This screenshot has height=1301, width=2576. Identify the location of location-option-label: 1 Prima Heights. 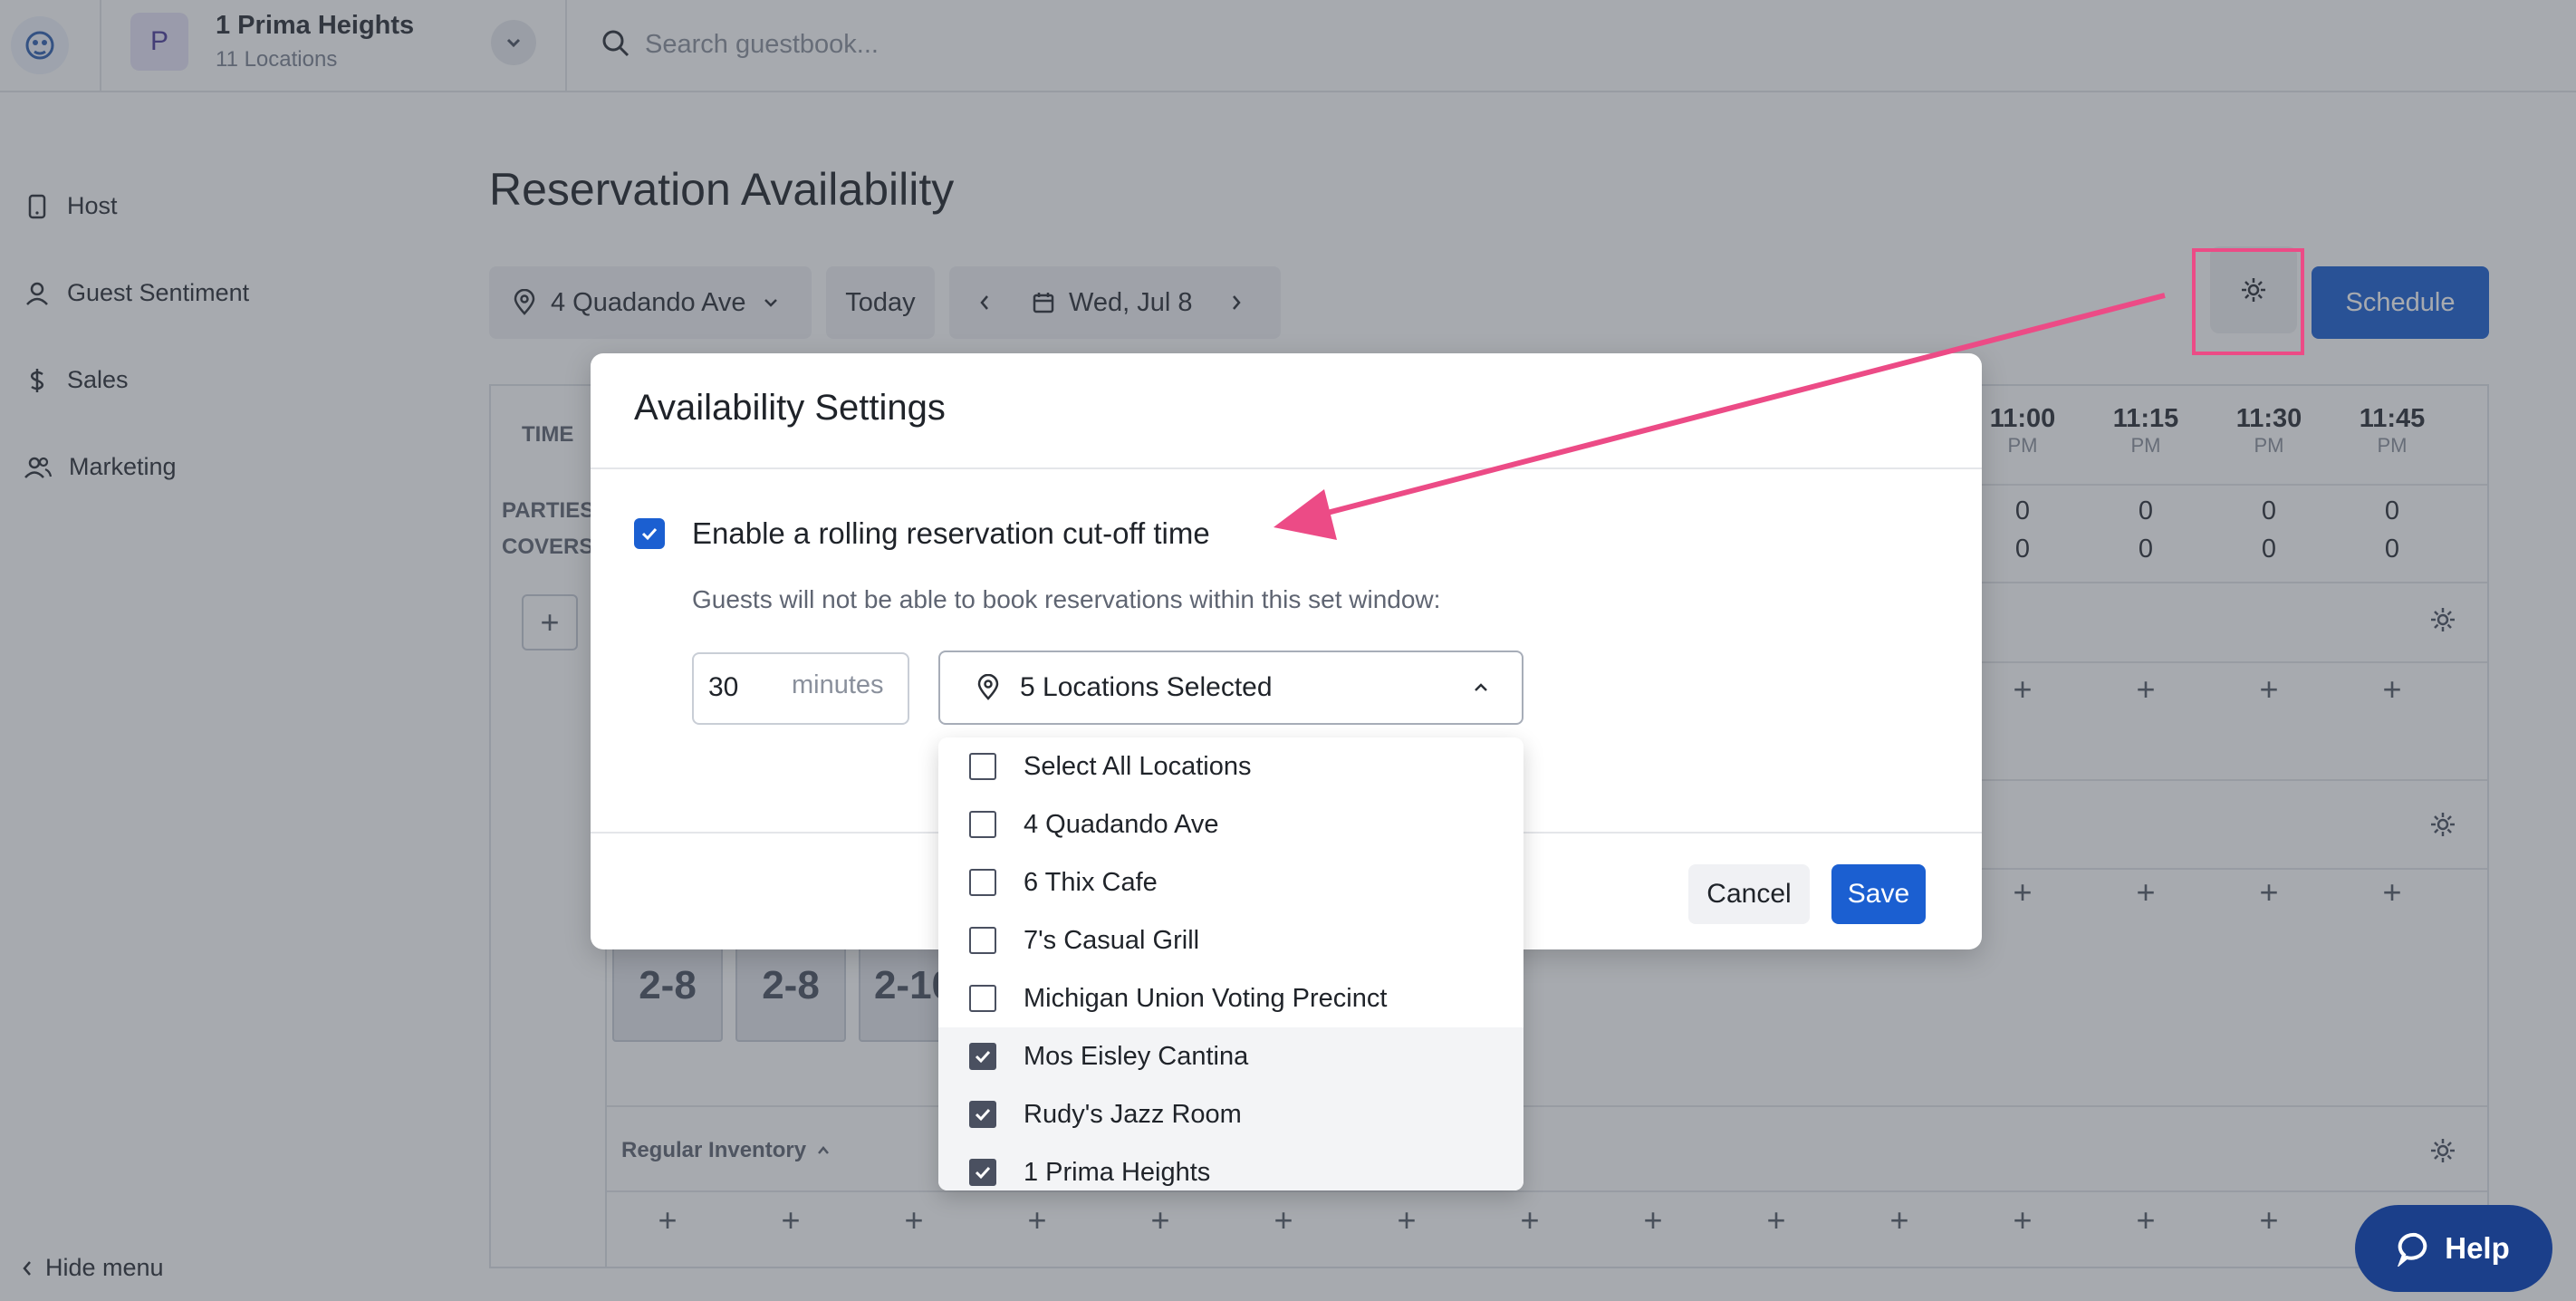
(1117, 1172).